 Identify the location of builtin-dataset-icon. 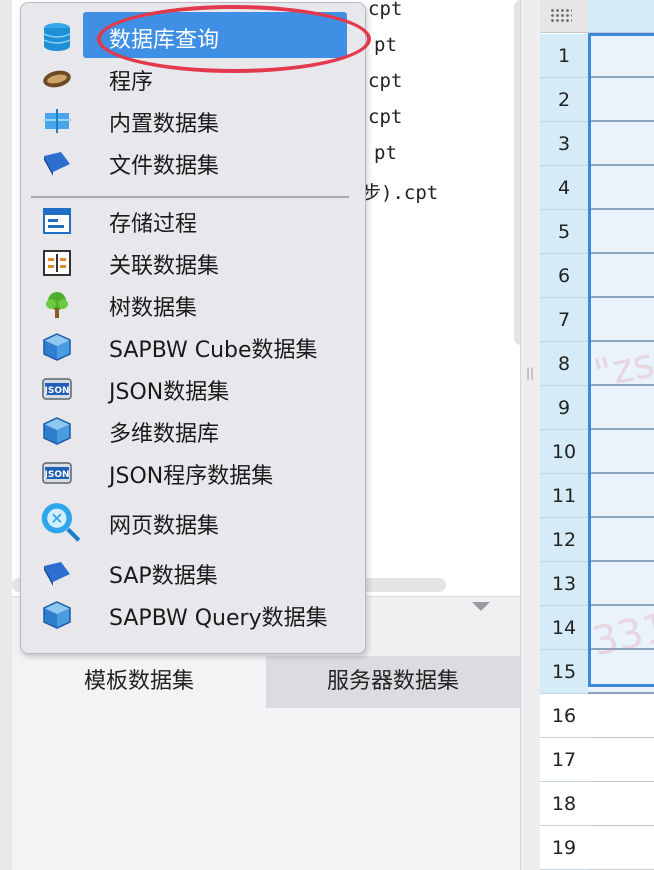
(57, 121).